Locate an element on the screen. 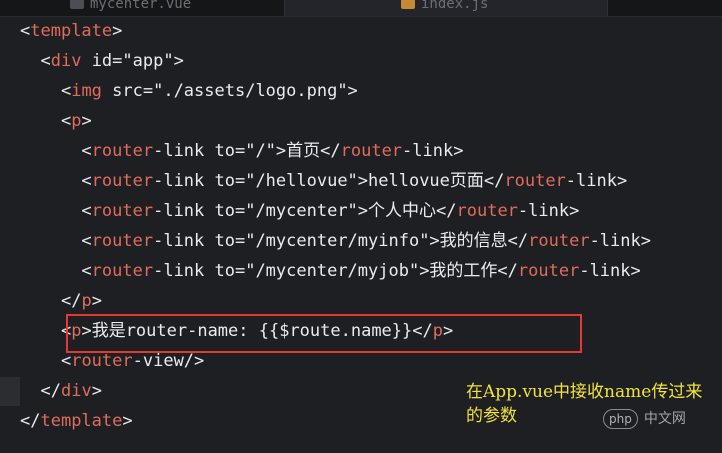 This screenshot has width=722, height=453. js-file-icon is located at coordinates (408, 4).